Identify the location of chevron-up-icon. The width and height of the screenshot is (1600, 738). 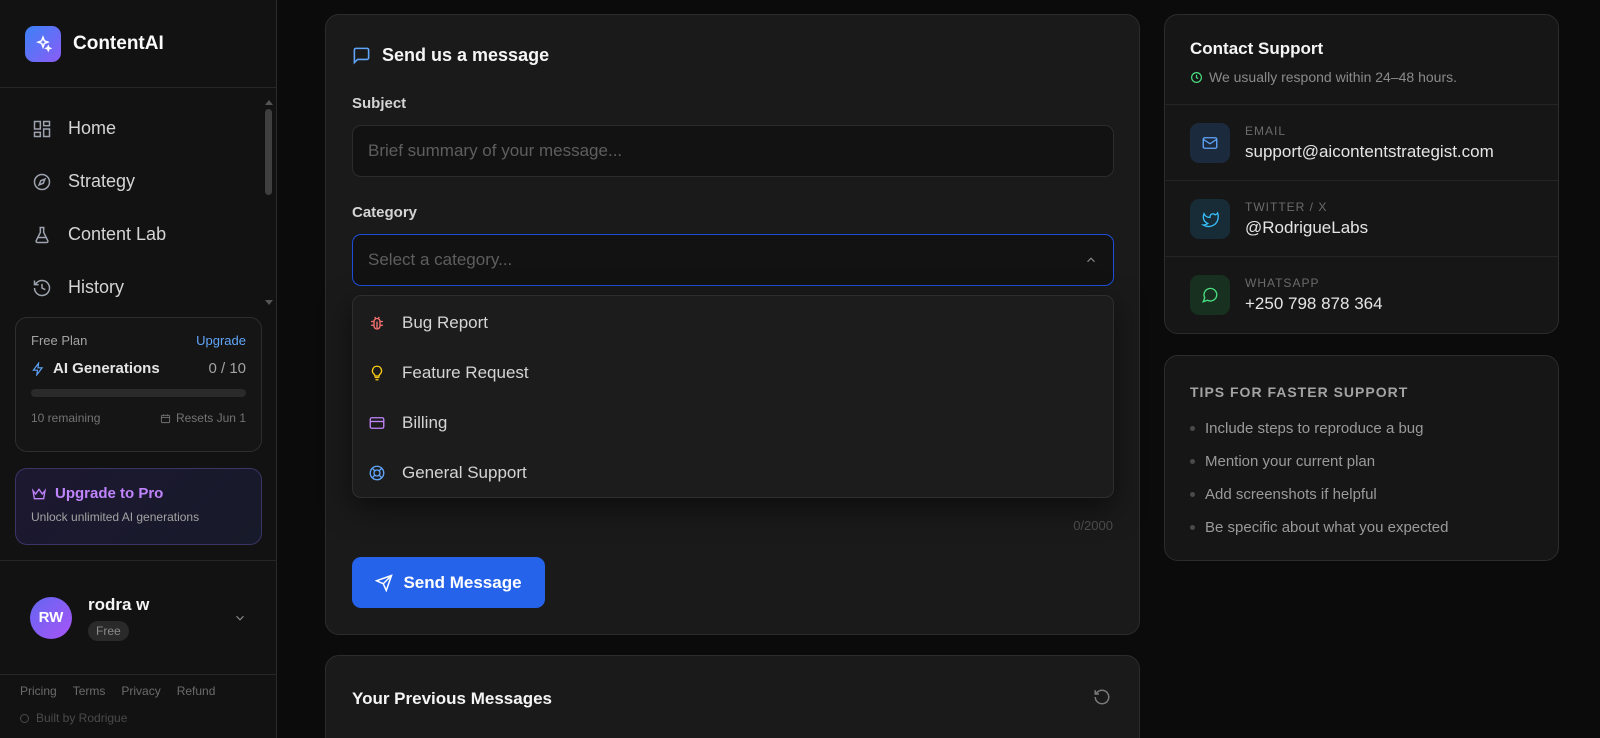
(1091, 260).